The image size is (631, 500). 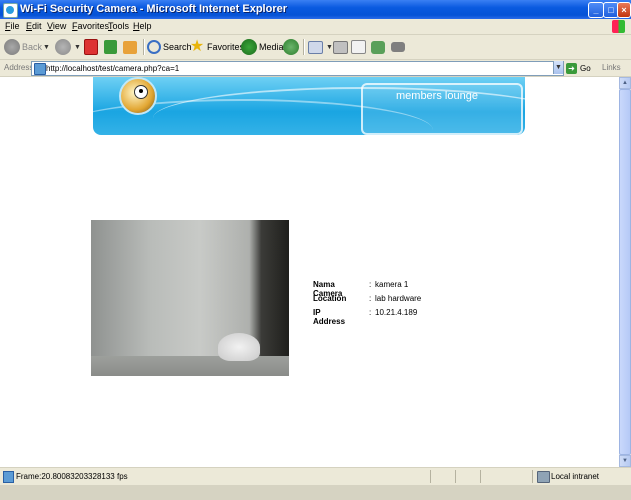 I want to click on search-button: Search, so click(x=169, y=47).